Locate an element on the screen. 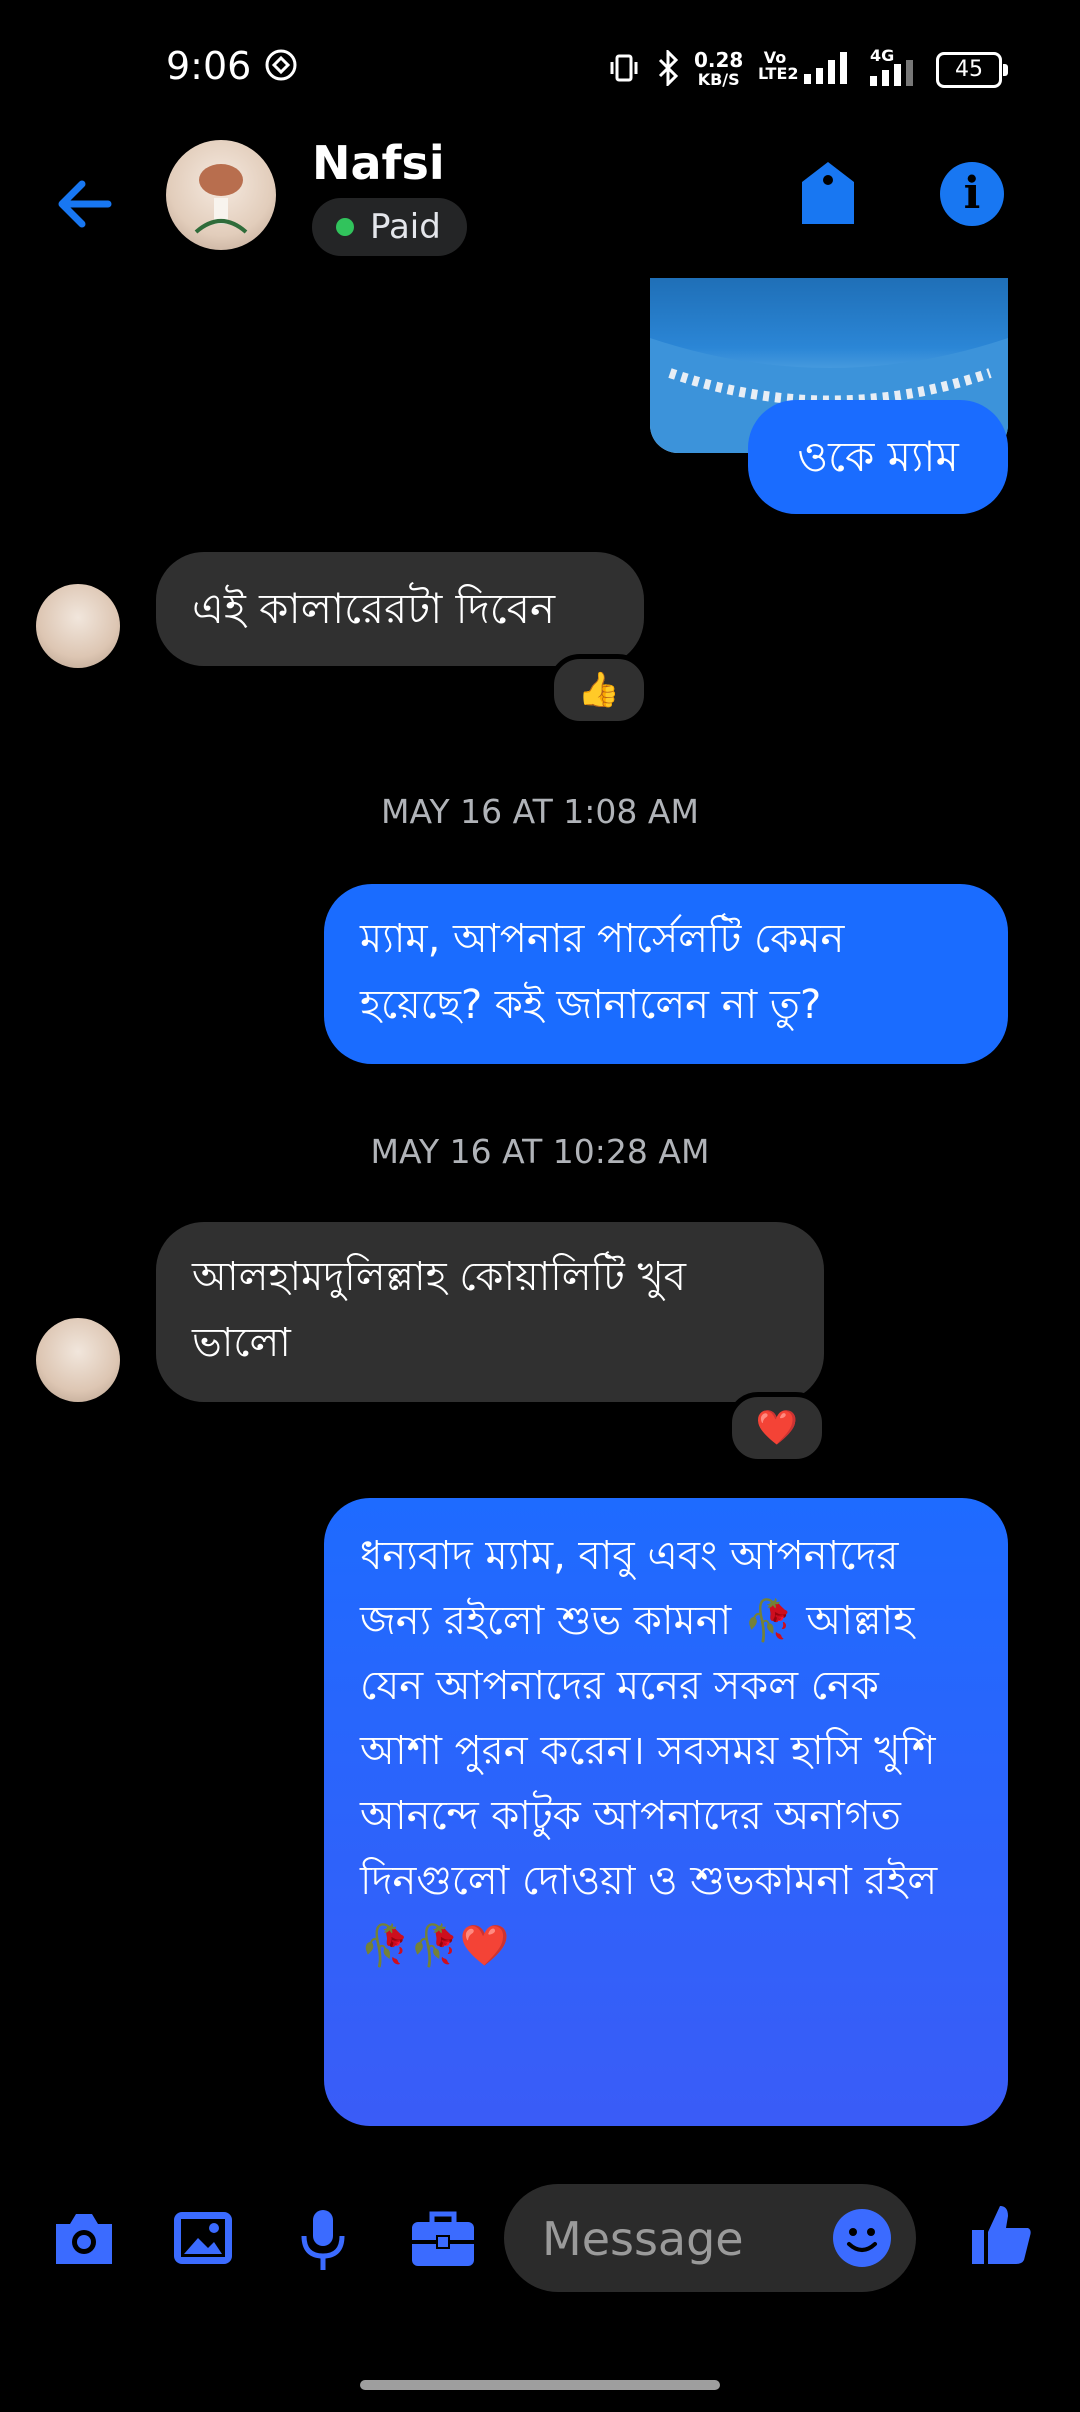  bluetooth-icon is located at coordinates (668, 68).